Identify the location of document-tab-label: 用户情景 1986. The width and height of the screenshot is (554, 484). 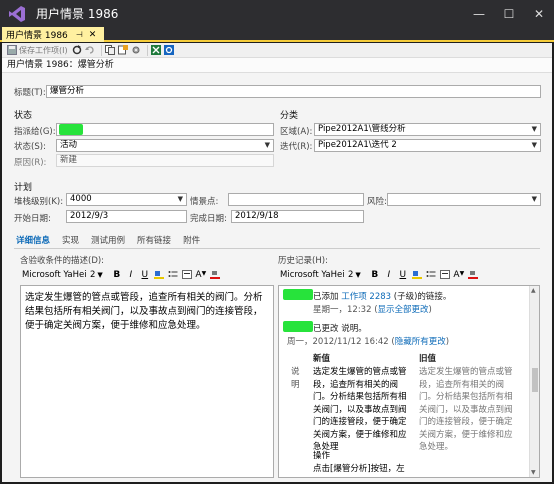
(37, 36).